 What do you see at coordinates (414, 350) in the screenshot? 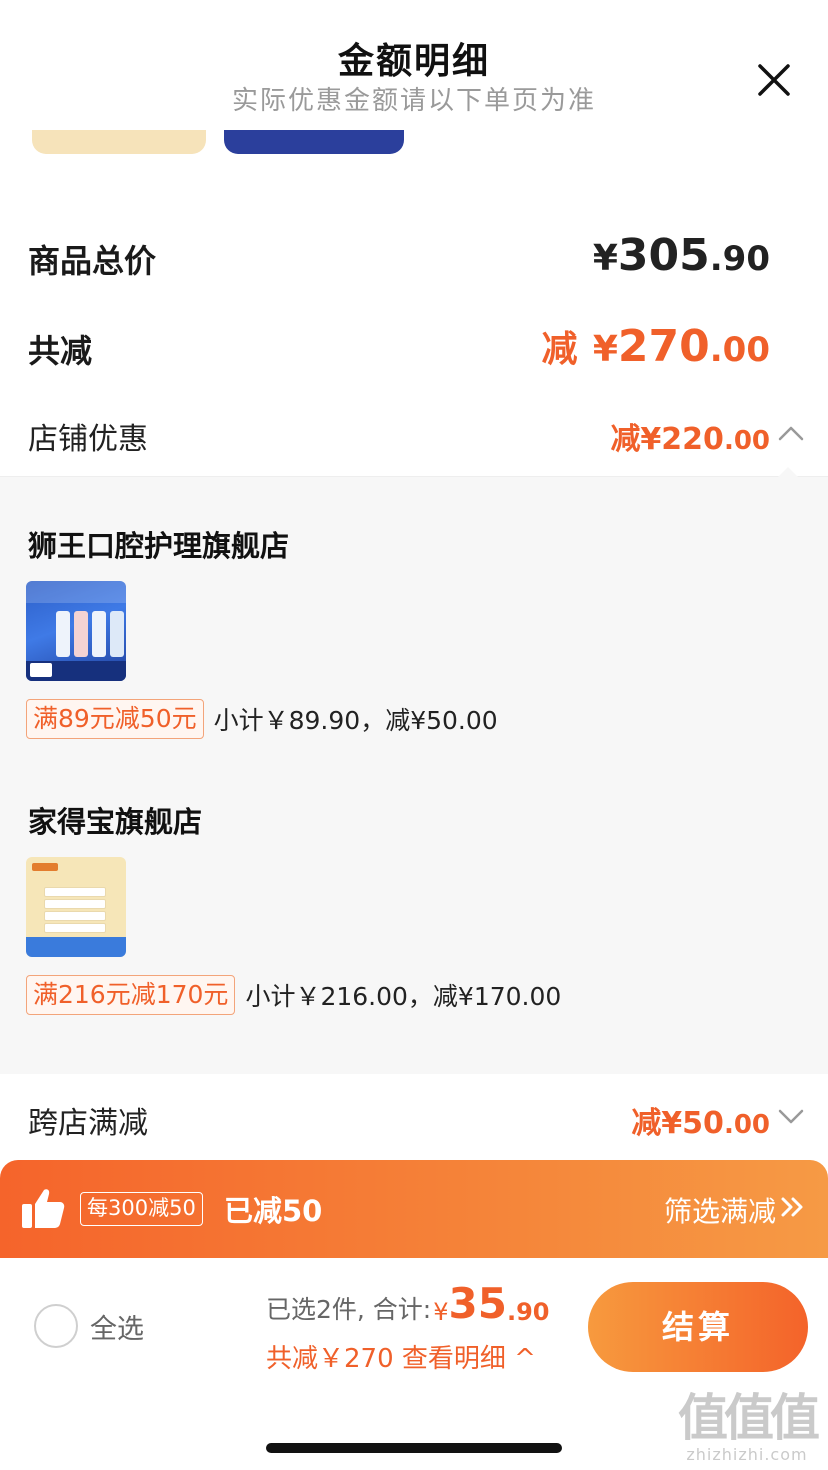
I see `total-reduce-row: 共减 减 ¥270.00` at bounding box center [414, 350].